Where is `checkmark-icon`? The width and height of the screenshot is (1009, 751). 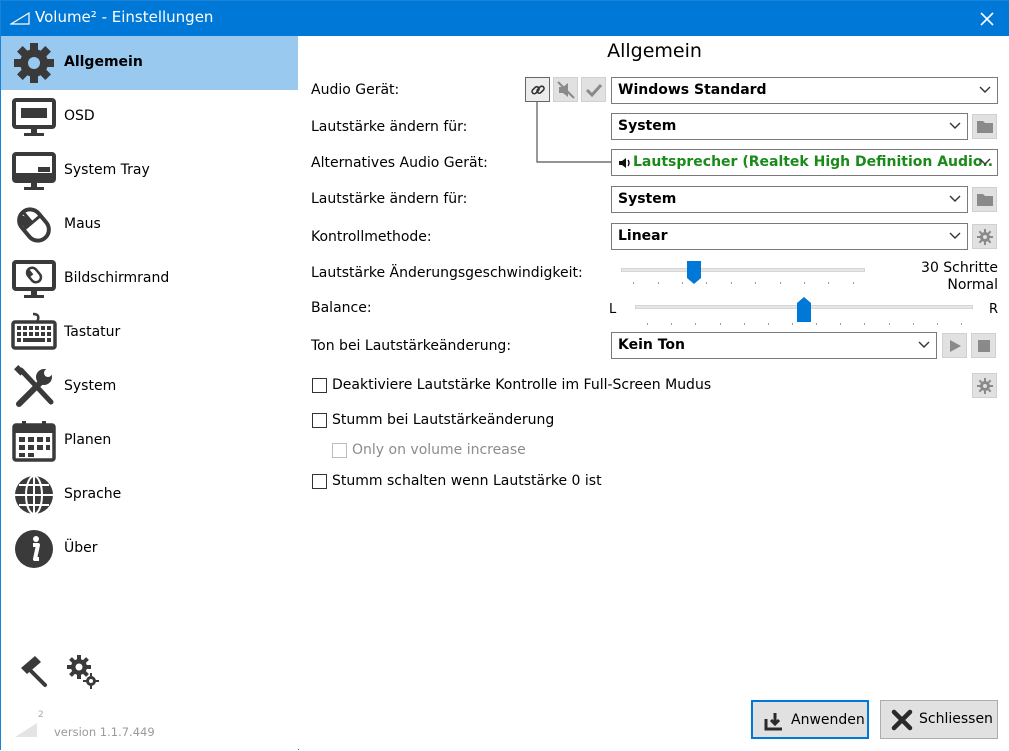
checkmark-icon is located at coordinates (593, 90).